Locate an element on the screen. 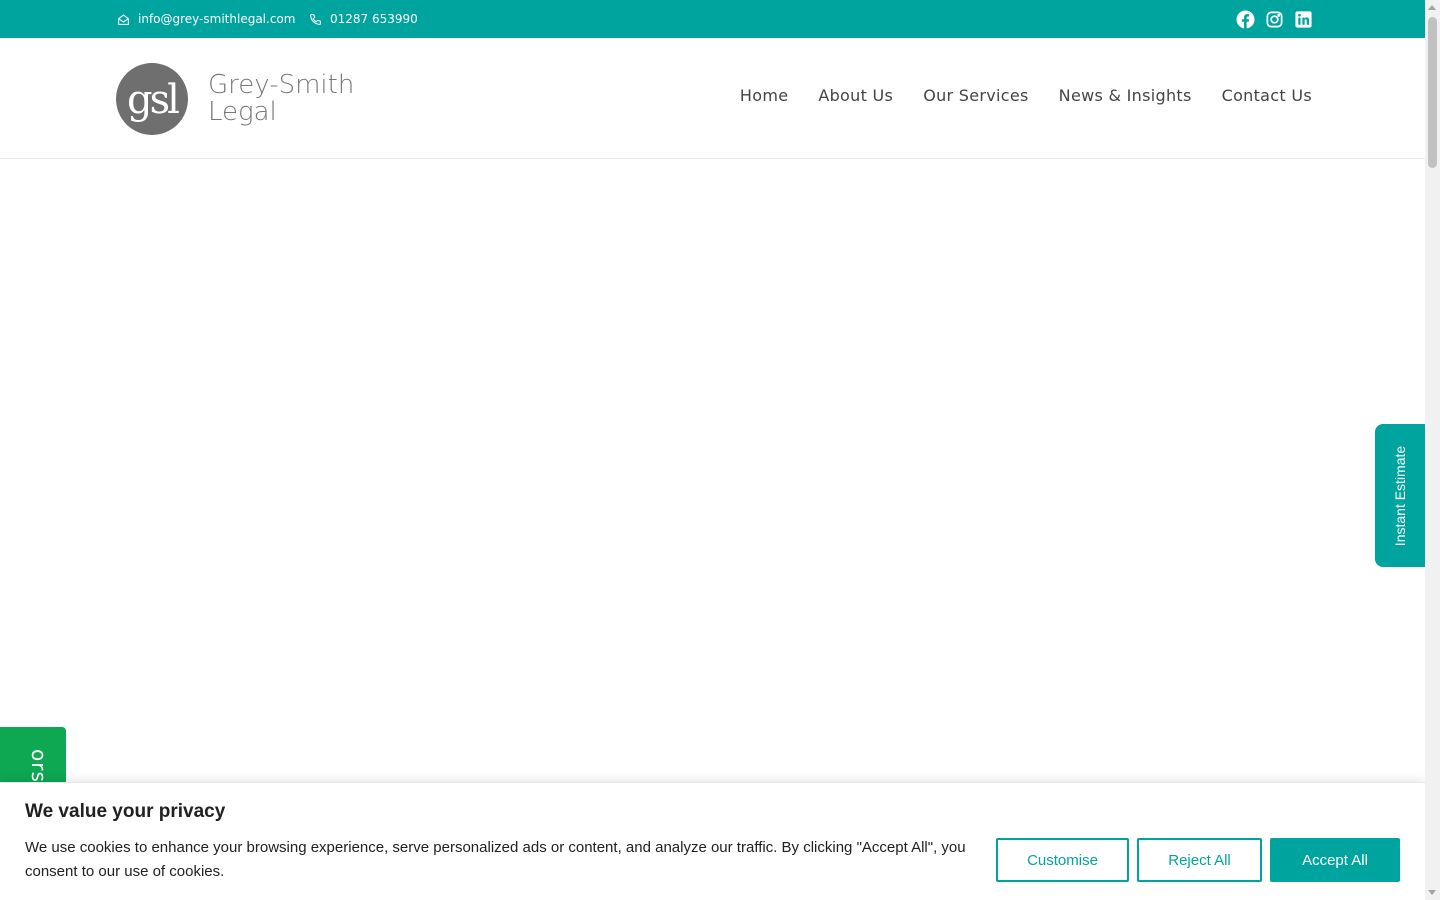  site-logo: gsl Grey-Smith Legal is located at coordinates (235, 99).